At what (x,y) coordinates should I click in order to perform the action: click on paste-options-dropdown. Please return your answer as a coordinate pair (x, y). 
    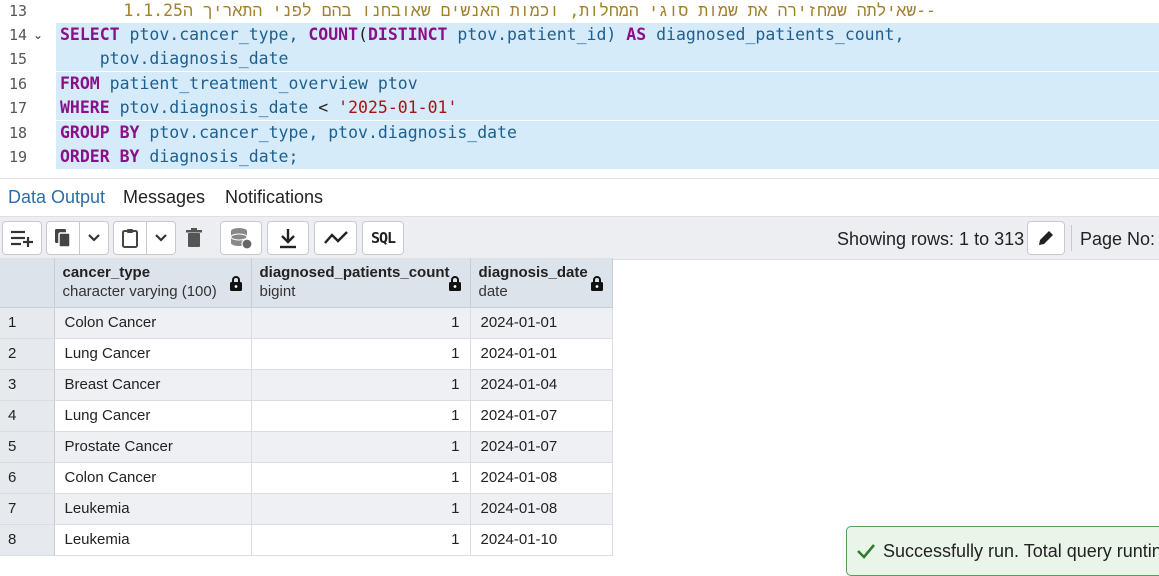
    Looking at the image, I should click on (161, 238).